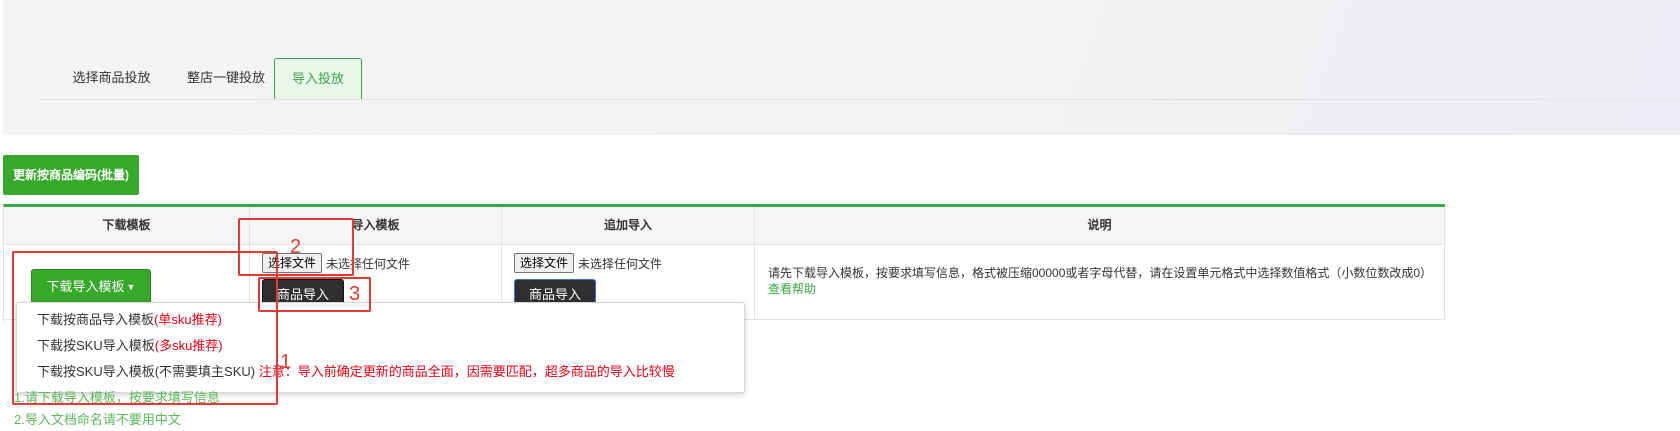 The image size is (1680, 431). Describe the element at coordinates (286, 362) in the screenshot. I see `annotation-number-1: 1` at that location.